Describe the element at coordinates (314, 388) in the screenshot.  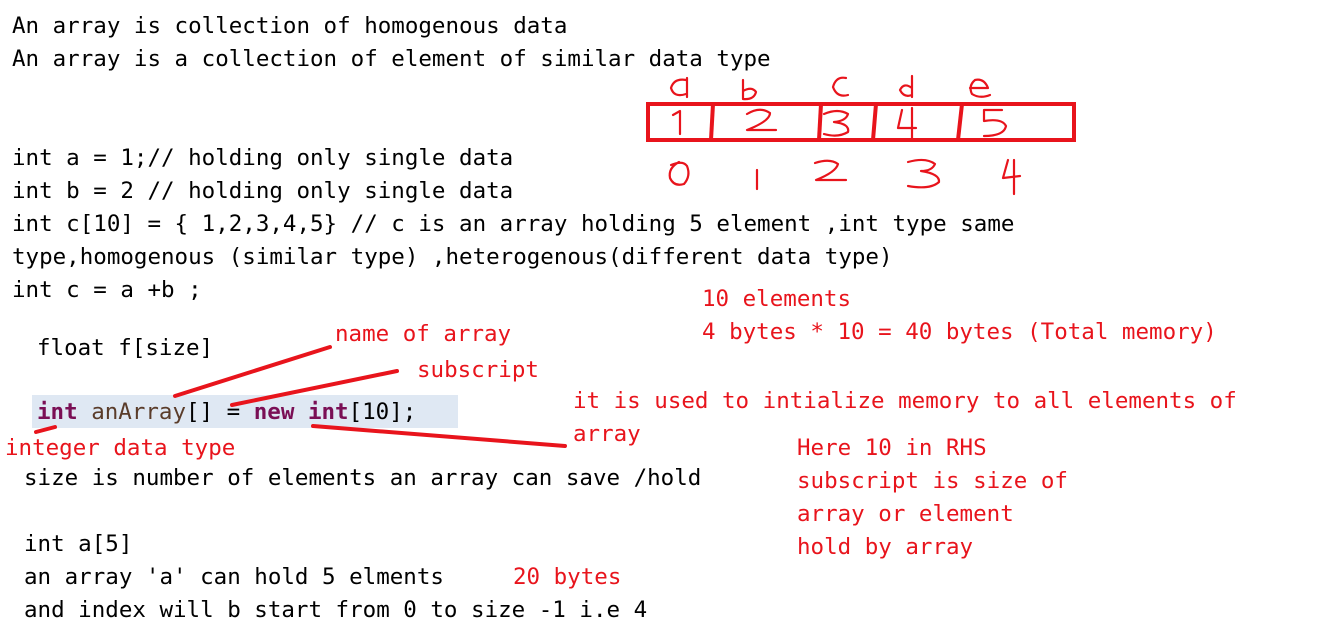
I see `pointer-subscript` at that location.